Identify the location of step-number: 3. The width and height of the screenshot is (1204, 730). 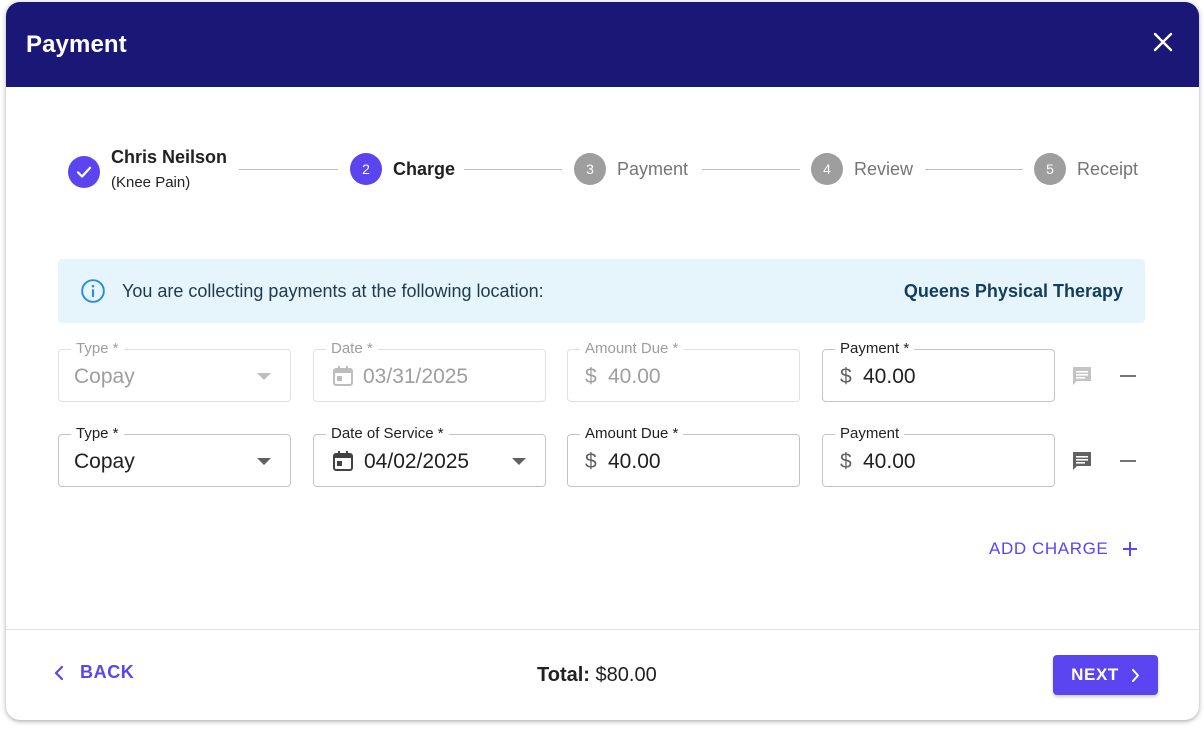
(590, 169).